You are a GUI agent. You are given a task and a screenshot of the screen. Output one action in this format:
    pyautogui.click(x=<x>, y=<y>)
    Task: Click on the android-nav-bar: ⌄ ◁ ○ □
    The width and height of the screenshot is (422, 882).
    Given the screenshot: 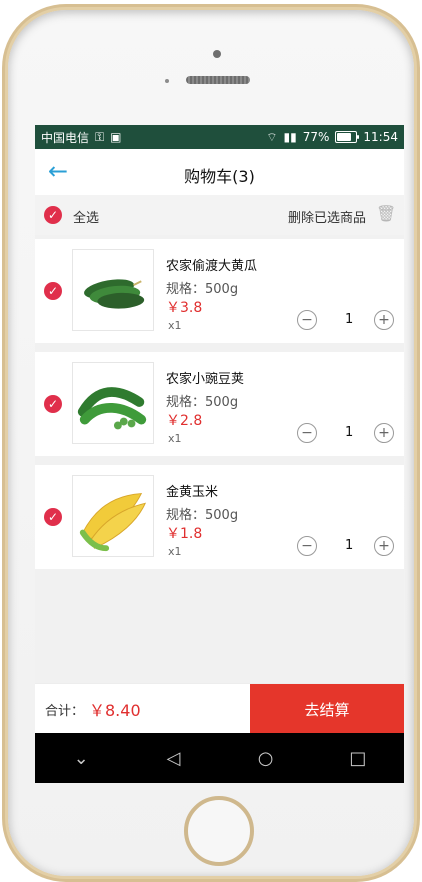 What is the action you would take?
    pyautogui.click(x=219, y=758)
    